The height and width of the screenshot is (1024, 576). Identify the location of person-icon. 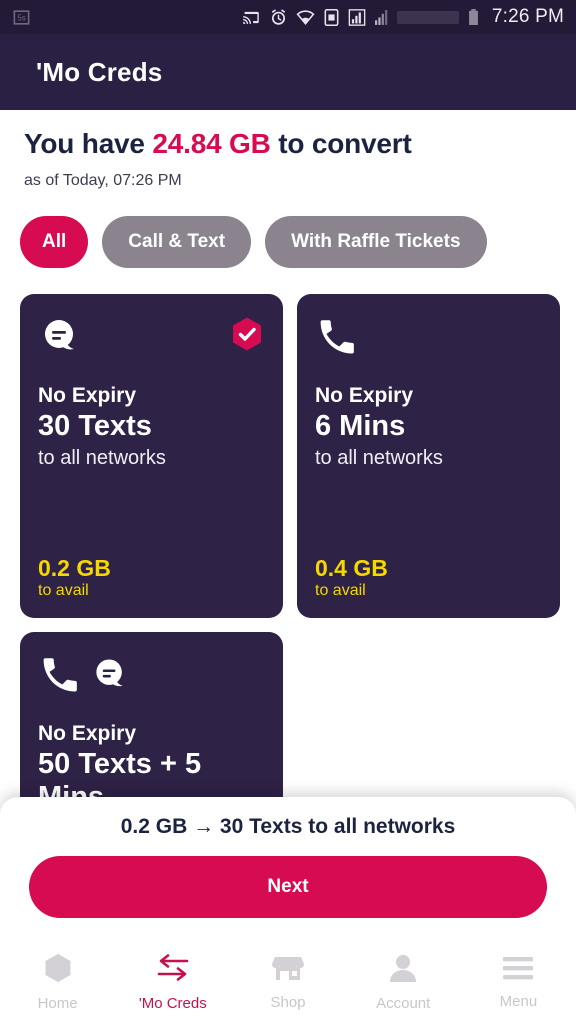
(403, 970).